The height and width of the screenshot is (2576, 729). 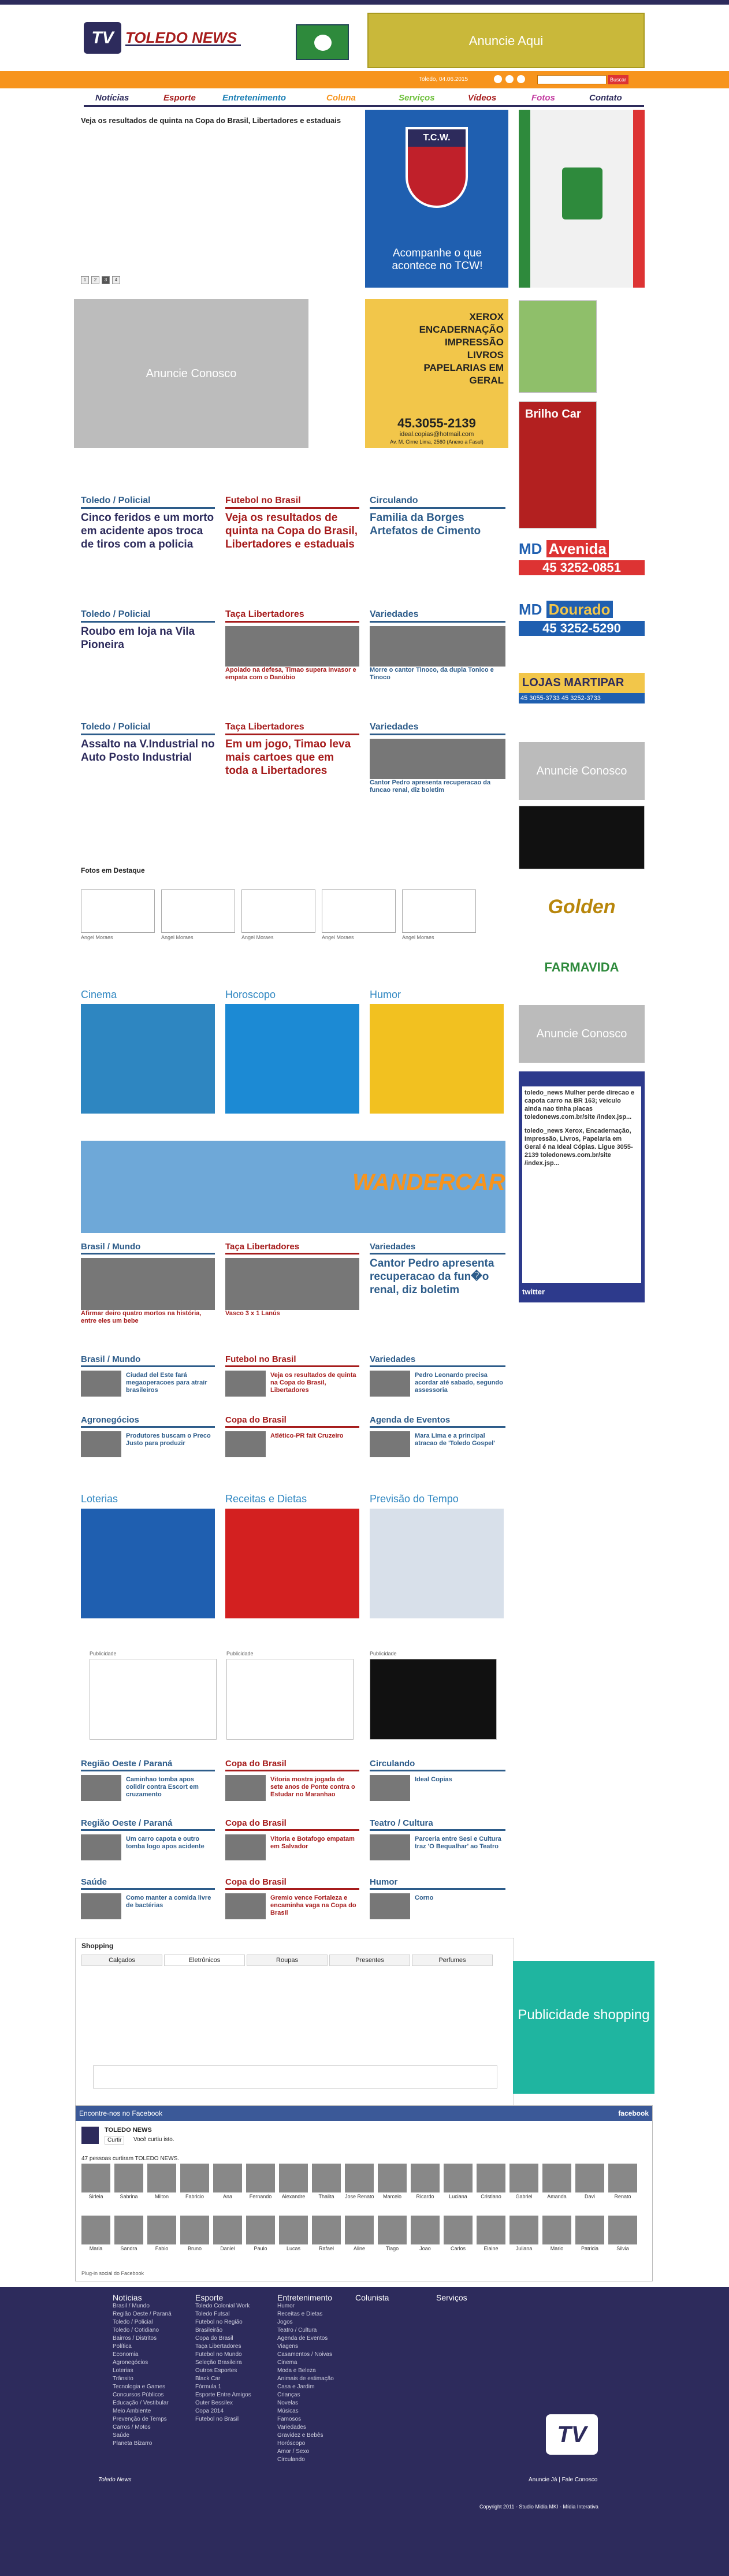 What do you see at coordinates (128, 2130) in the screenshot?
I see `fb-page-name: TOLEDO NEWS` at bounding box center [128, 2130].